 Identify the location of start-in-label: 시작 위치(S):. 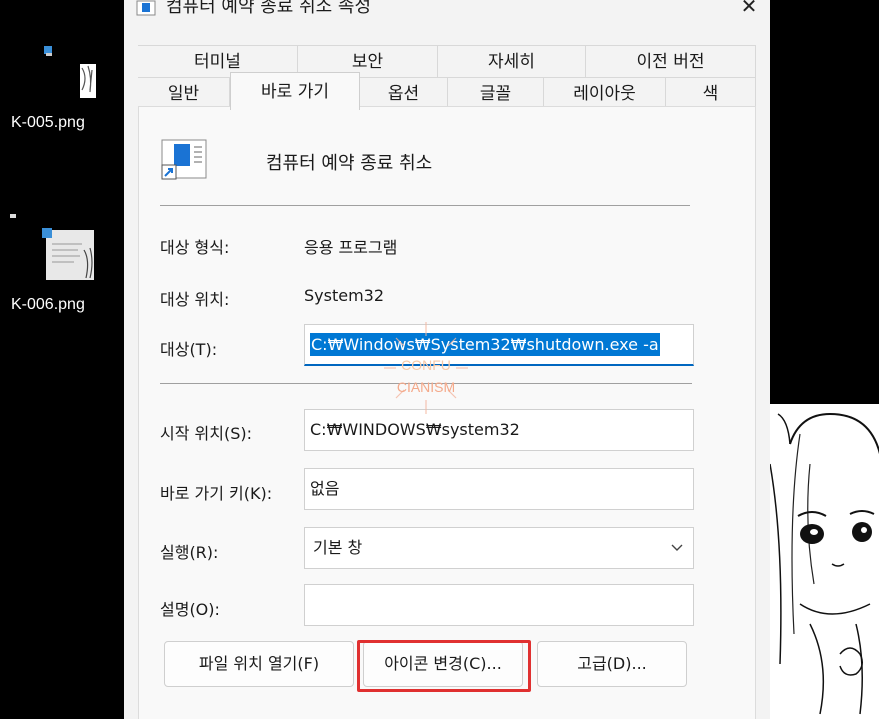
(206, 433).